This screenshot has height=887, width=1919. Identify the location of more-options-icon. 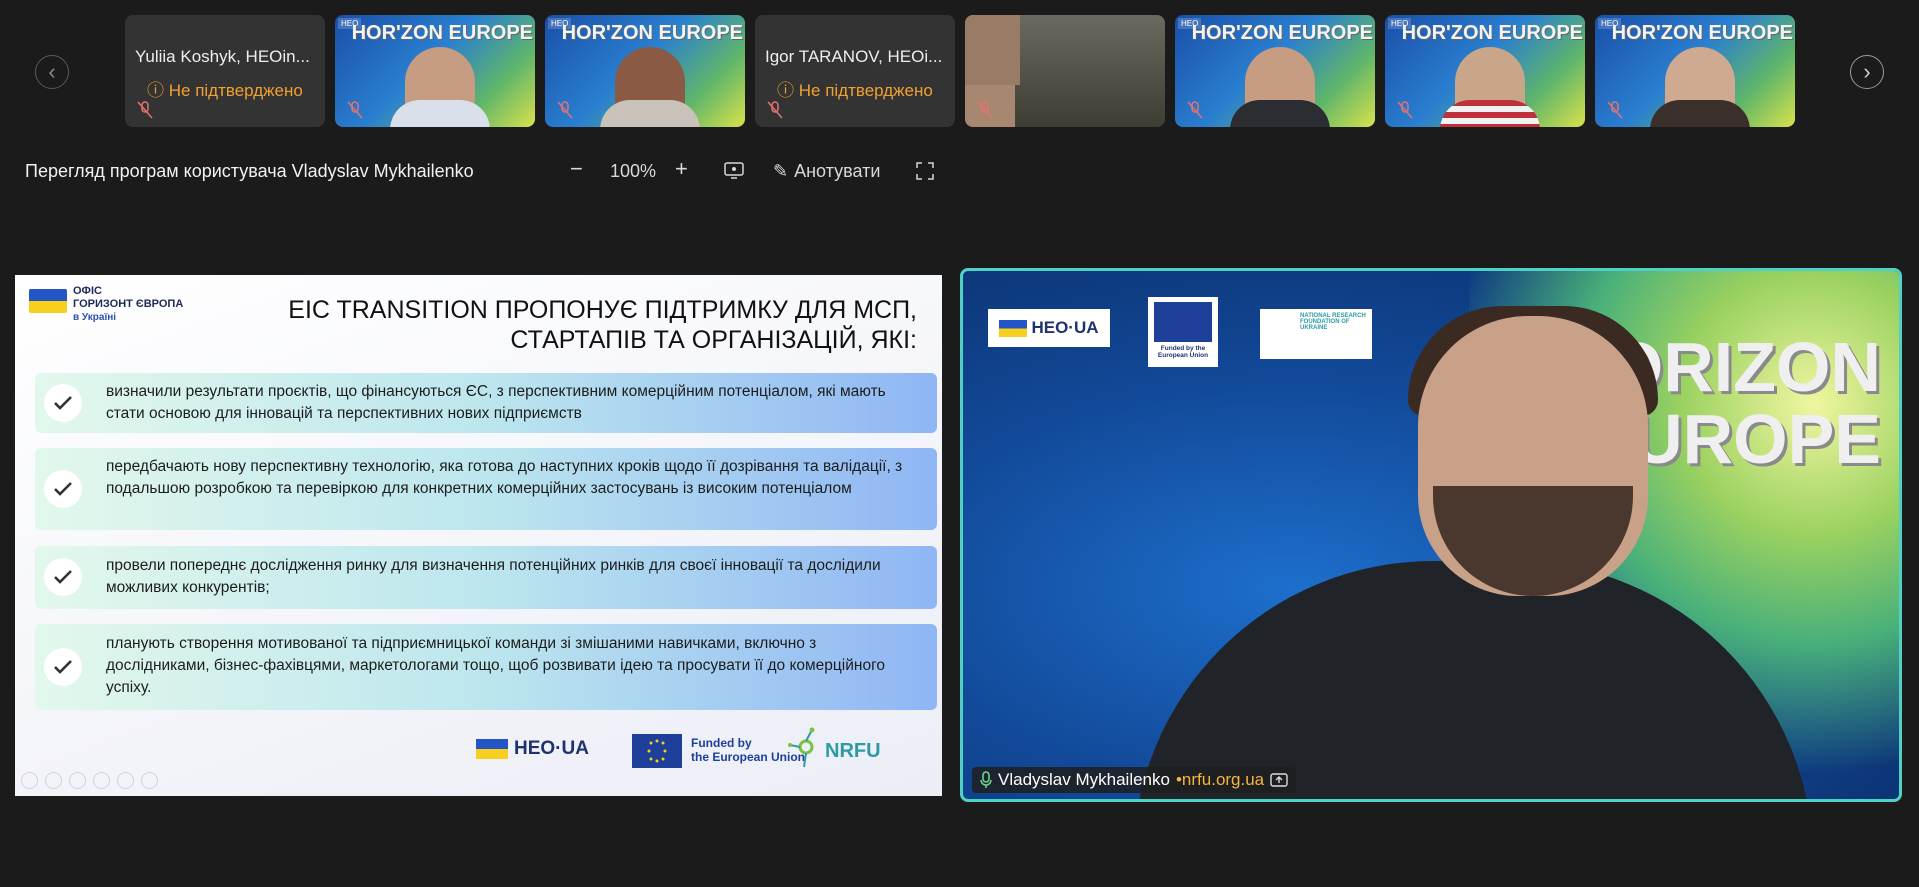
(149, 780).